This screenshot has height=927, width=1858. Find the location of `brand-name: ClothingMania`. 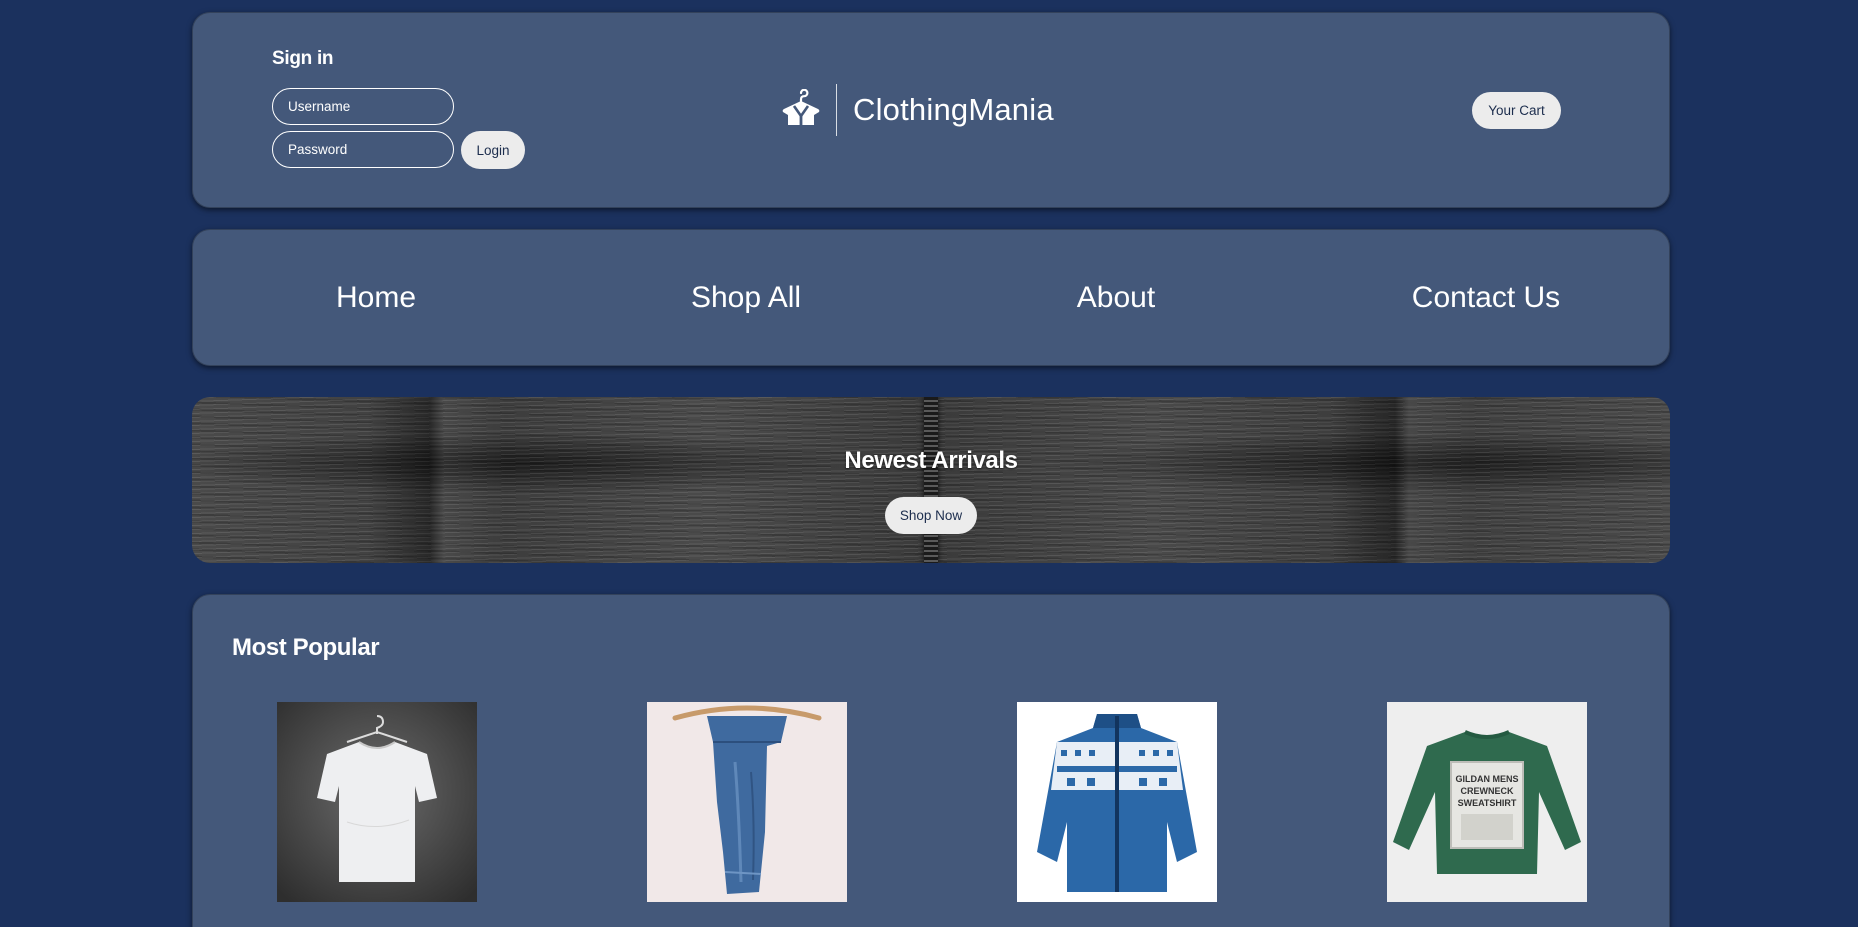

brand-name: ClothingMania is located at coordinates (953, 109).